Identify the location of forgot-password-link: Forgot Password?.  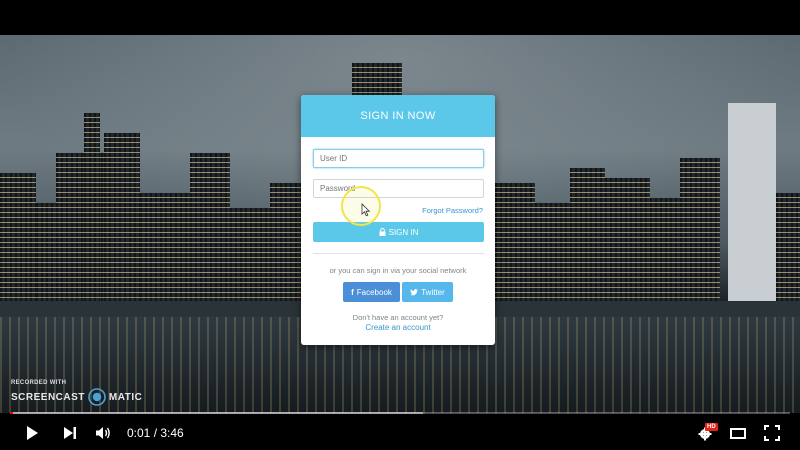
(452, 210).